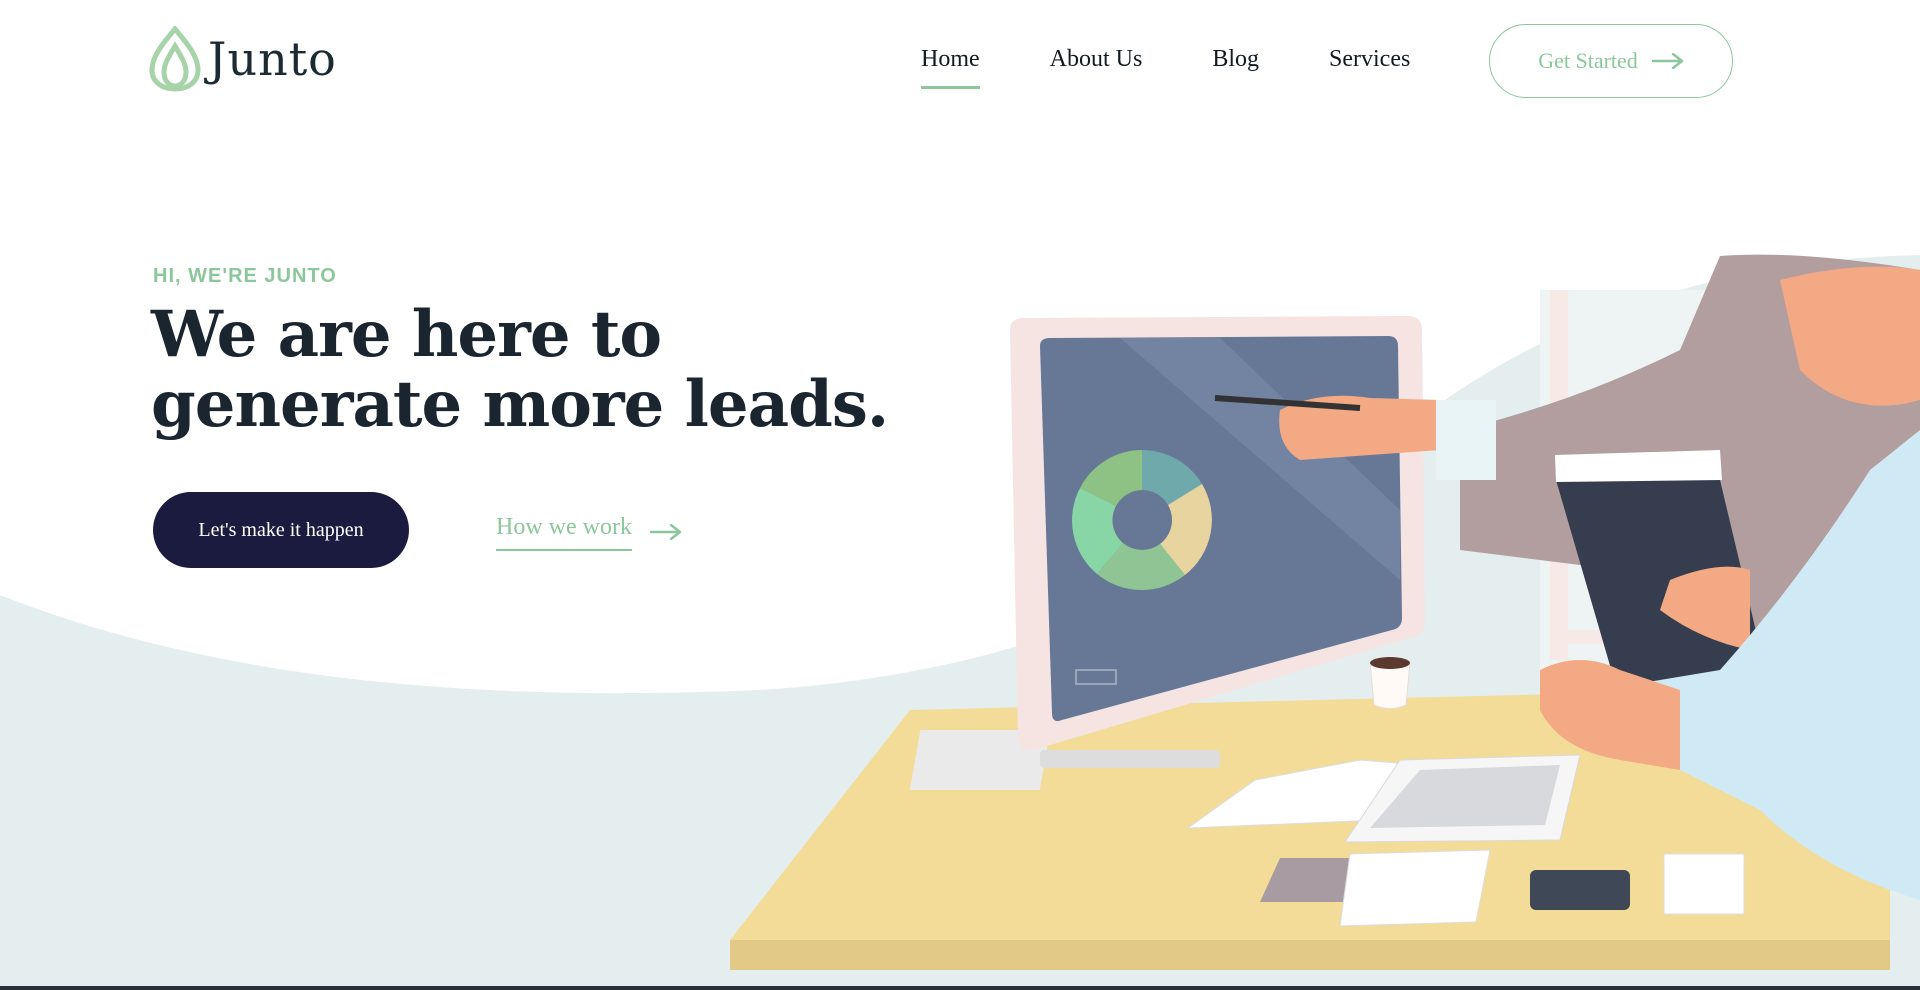 The height and width of the screenshot is (990, 1920). What do you see at coordinates (272, 59) in the screenshot?
I see `brand-name: Junto` at bounding box center [272, 59].